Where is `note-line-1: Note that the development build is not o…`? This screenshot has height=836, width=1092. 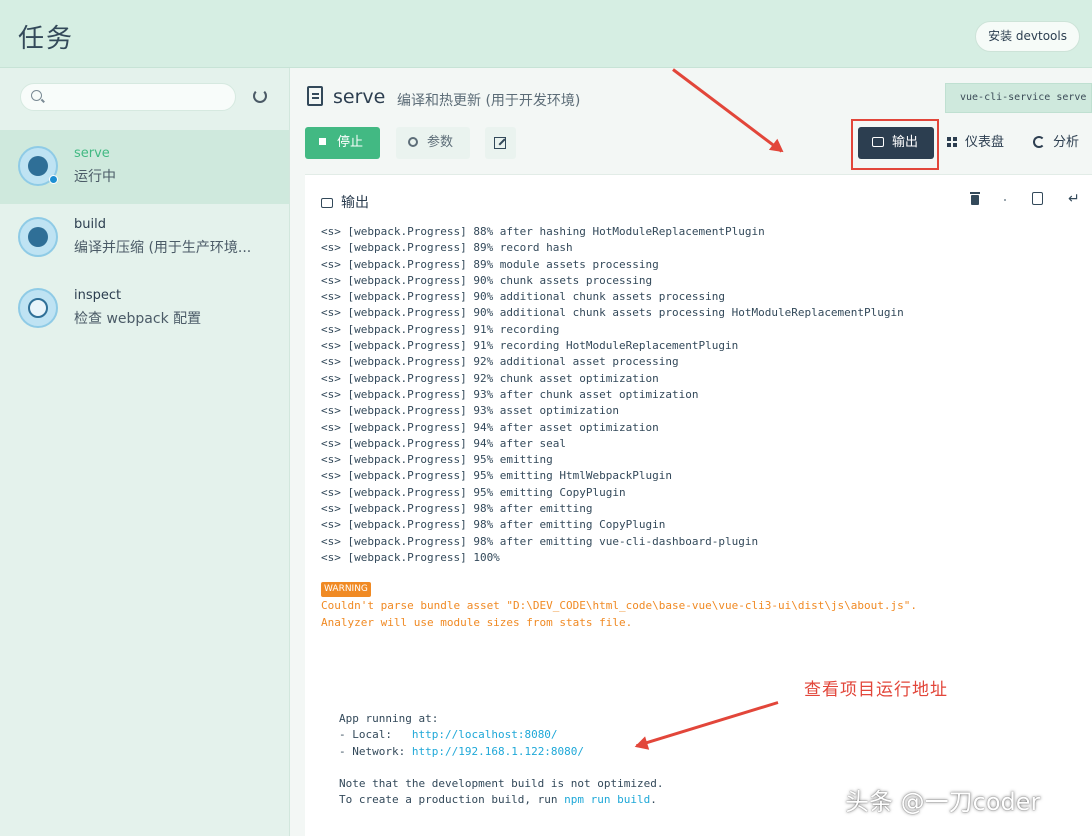
note-line-1: Note that the development build is not o… is located at coordinates (501, 784).